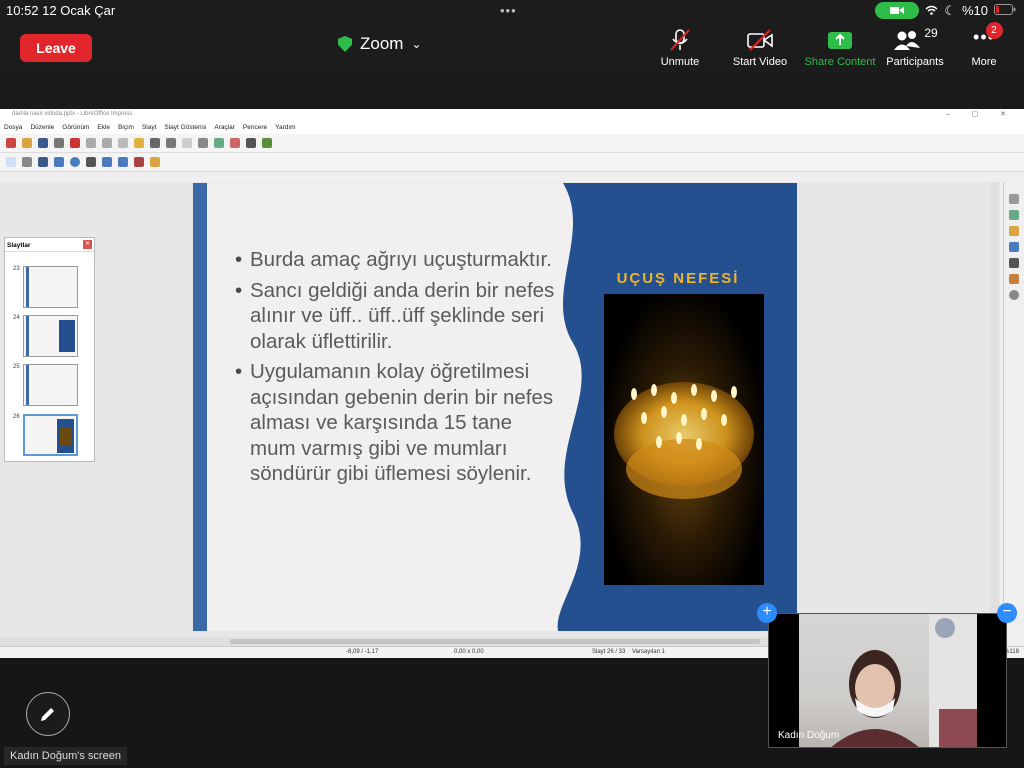  I want to click on wifi-icon, so click(931, 10).